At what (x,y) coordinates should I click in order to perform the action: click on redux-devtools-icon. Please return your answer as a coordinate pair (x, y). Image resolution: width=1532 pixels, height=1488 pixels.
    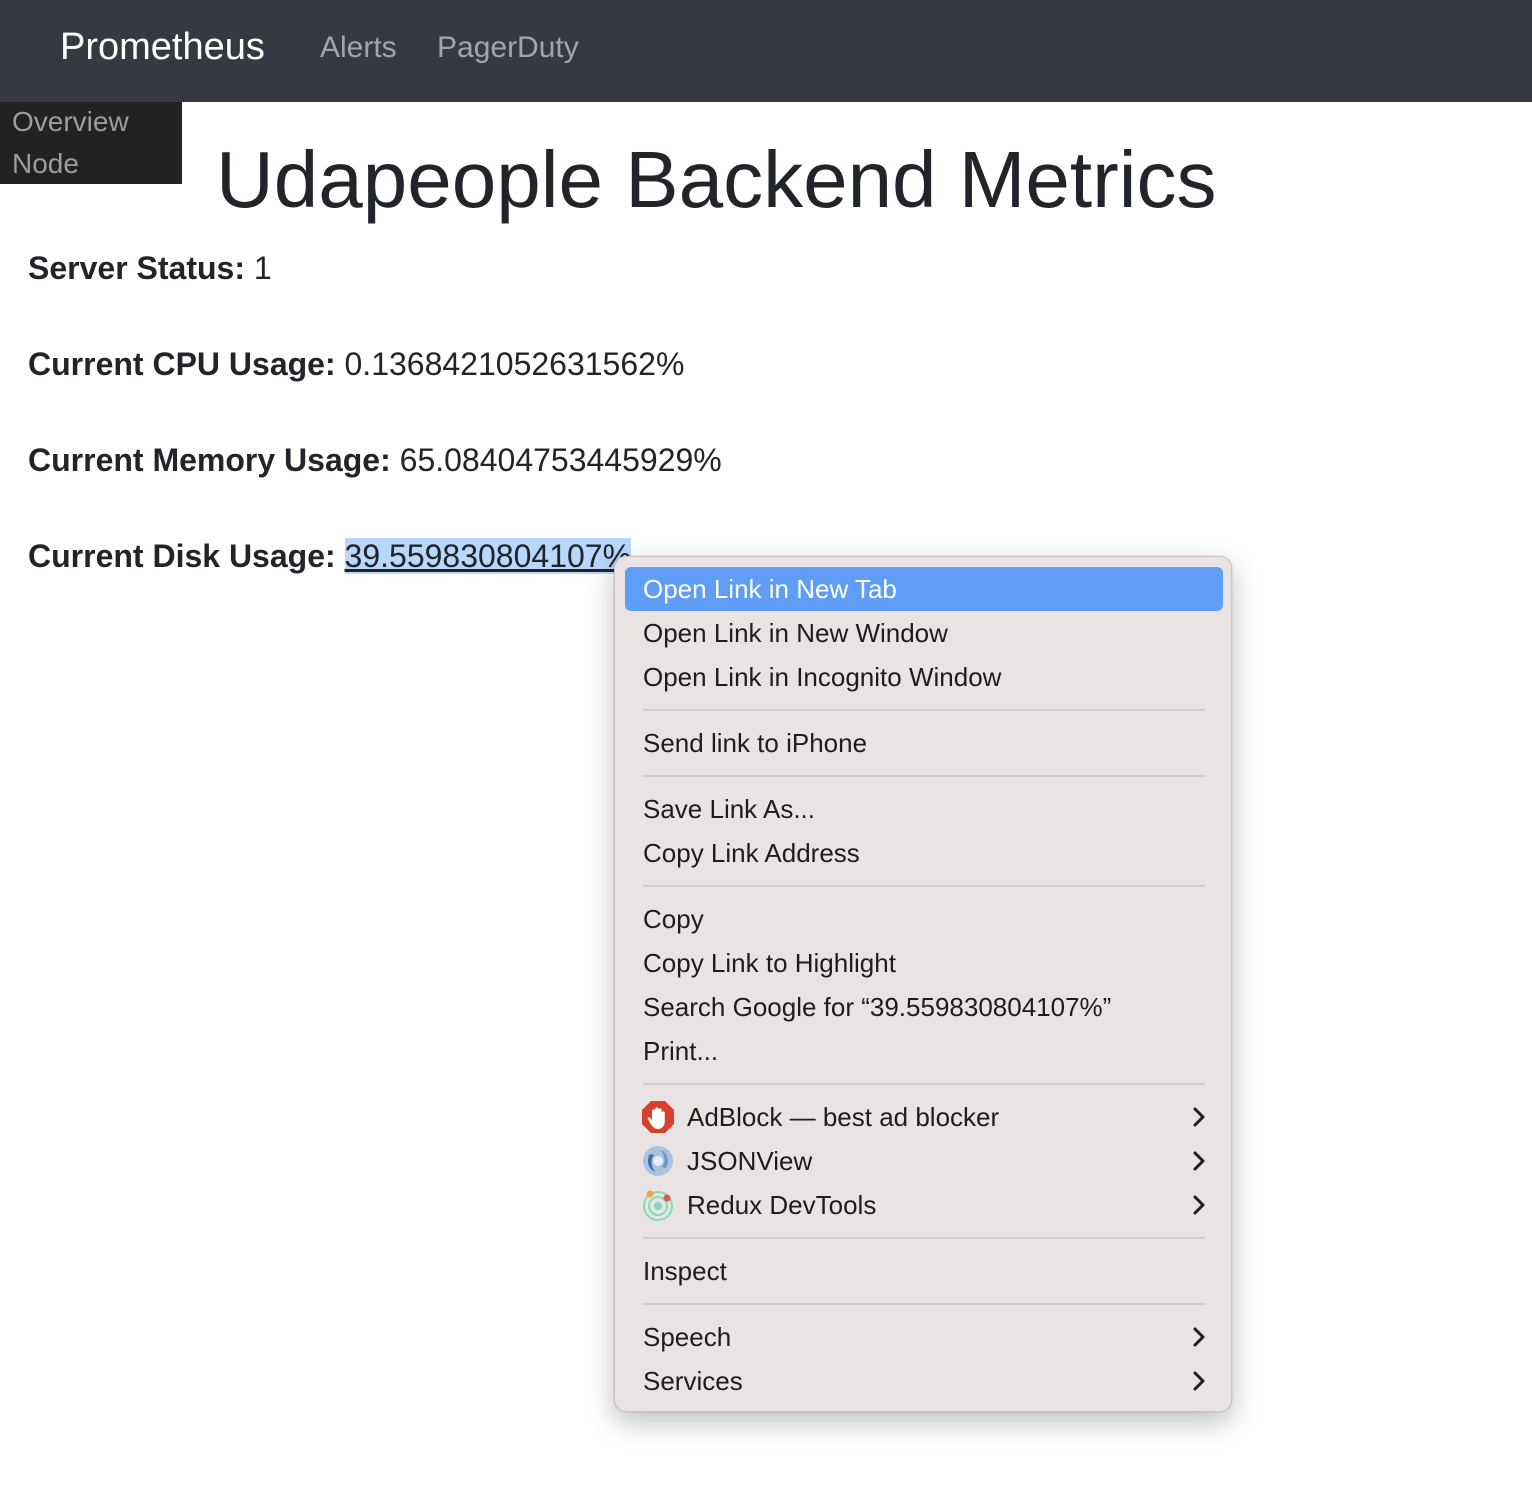
    Looking at the image, I should click on (658, 1205).